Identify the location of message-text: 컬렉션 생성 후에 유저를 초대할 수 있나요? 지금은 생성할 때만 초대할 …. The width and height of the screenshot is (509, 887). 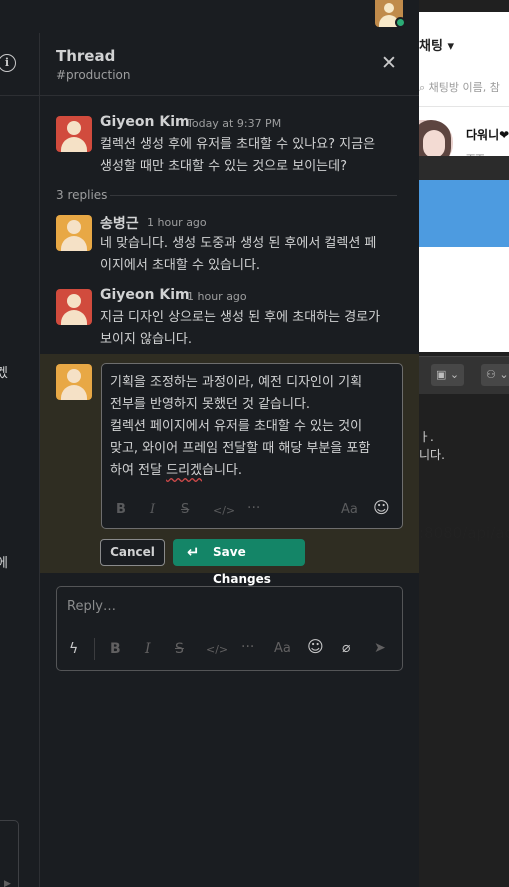
(238, 155).